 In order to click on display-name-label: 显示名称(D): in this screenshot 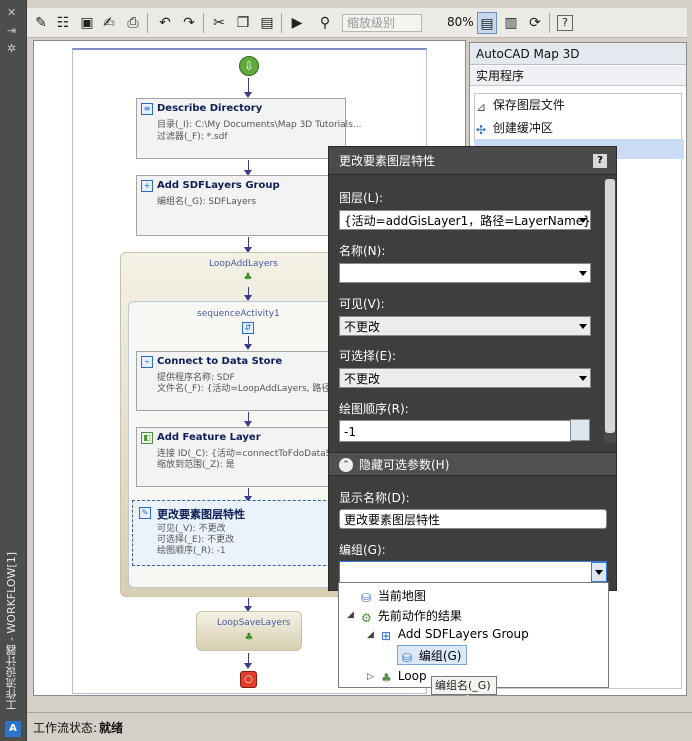, I will do `click(374, 498)`.